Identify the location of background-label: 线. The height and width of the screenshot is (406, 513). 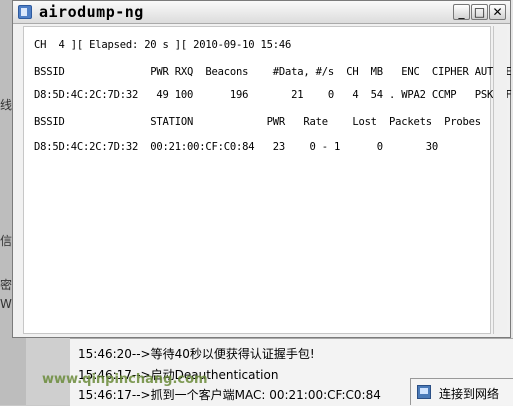
(6, 105).